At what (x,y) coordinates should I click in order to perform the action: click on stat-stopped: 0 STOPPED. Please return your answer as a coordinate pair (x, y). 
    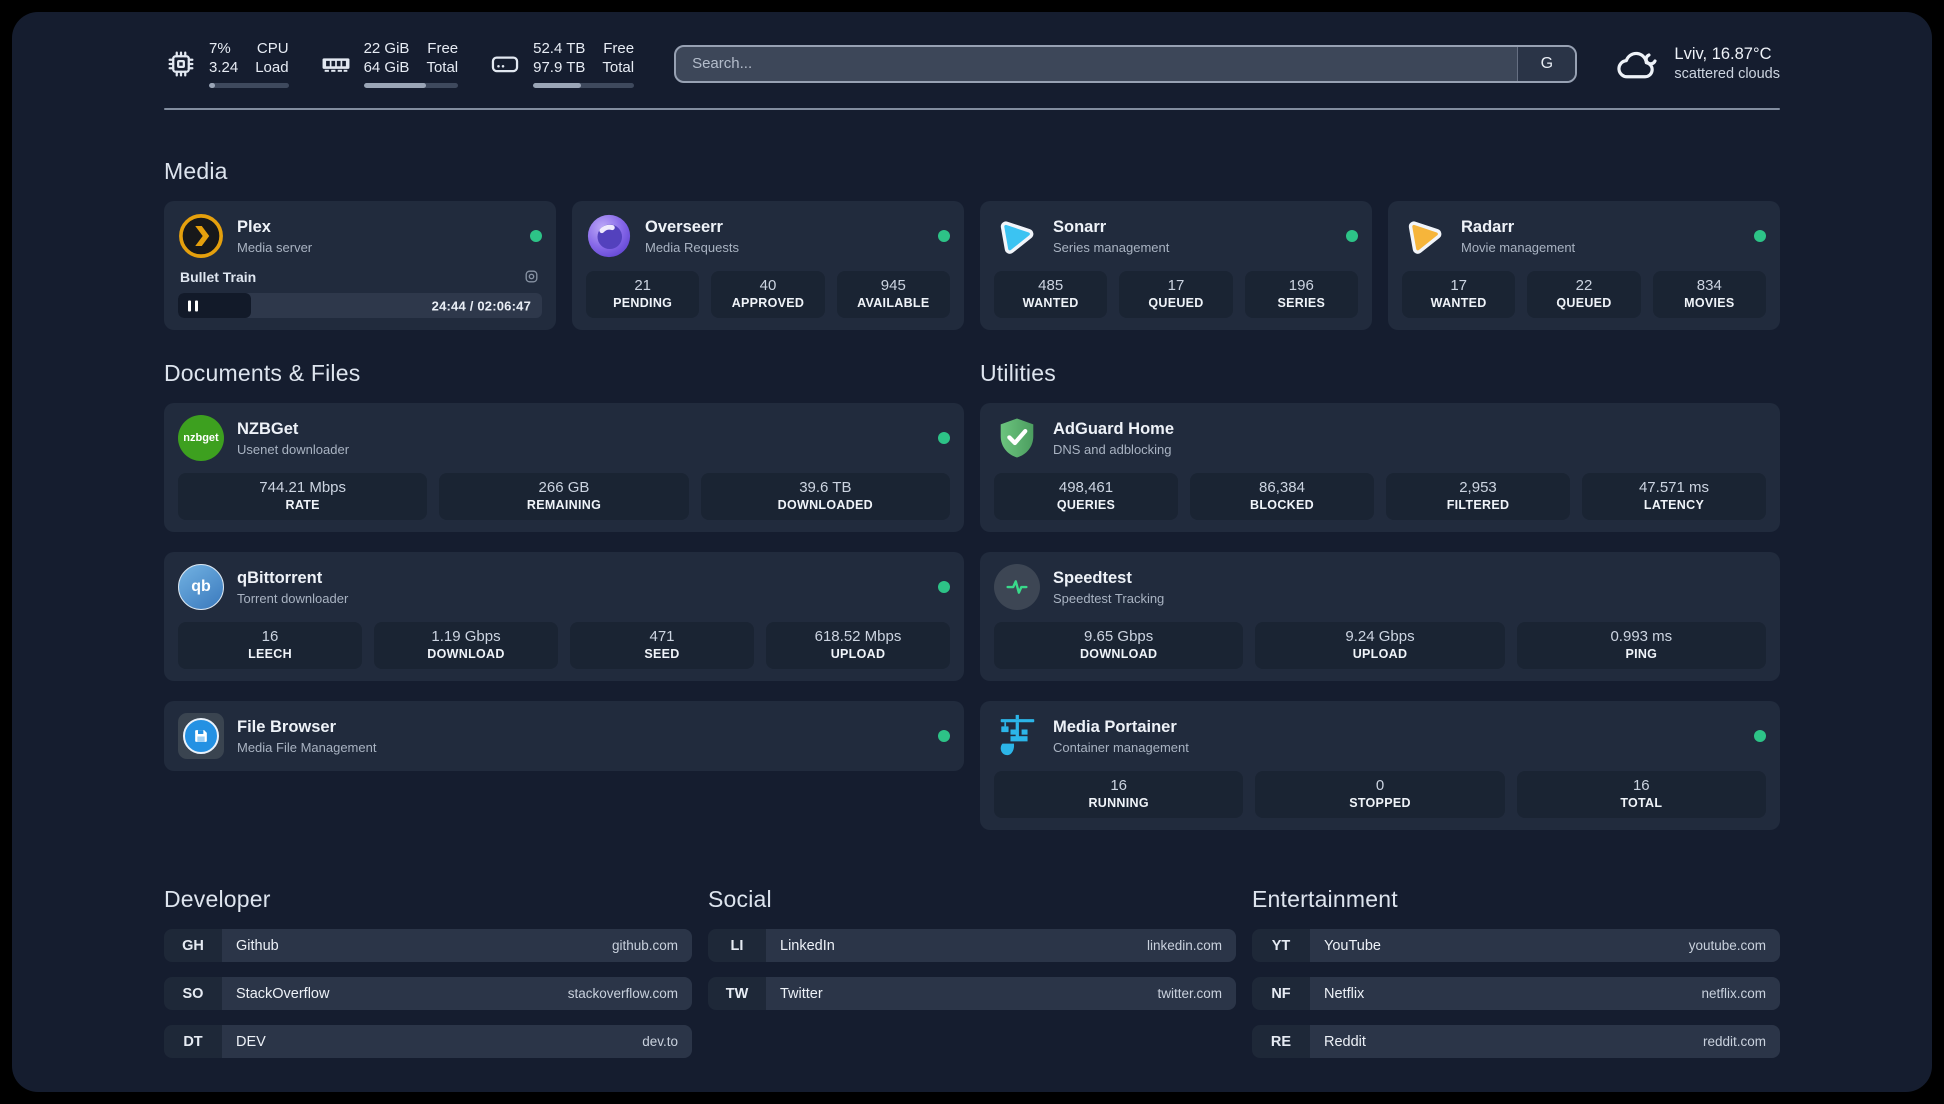
    Looking at the image, I should click on (1380, 795).